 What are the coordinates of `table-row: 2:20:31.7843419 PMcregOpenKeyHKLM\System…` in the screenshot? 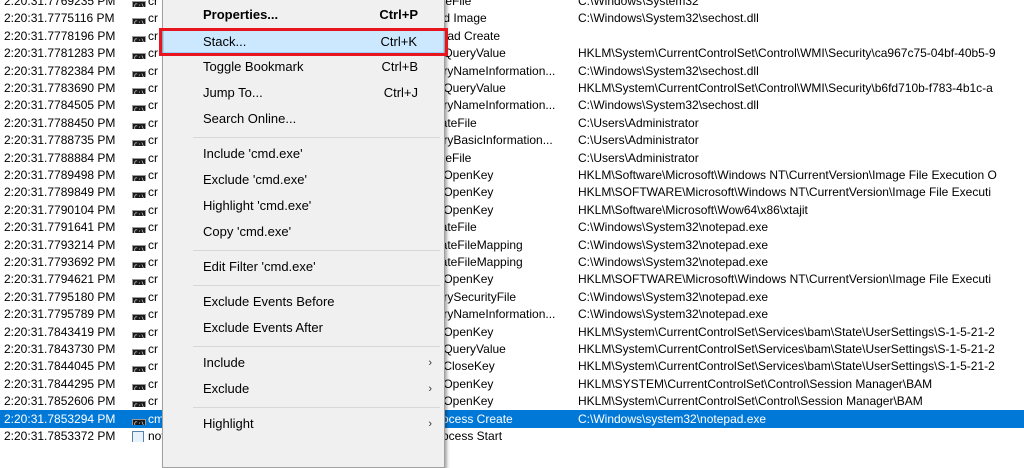 It's located at (512, 332).